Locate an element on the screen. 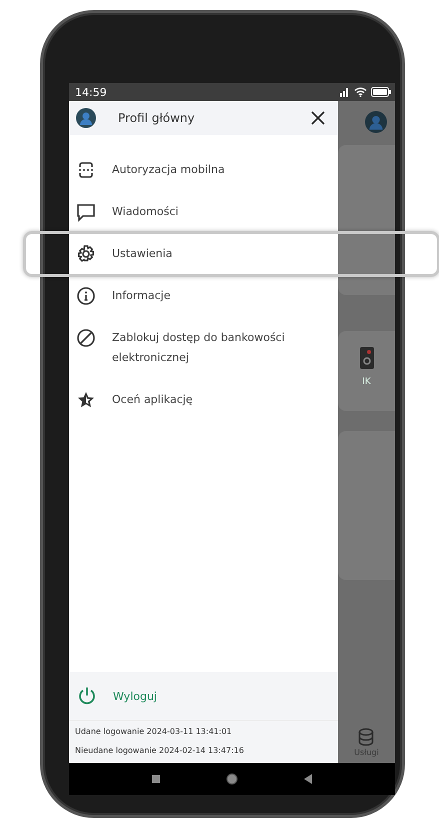  block-icon is located at coordinates (86, 338).